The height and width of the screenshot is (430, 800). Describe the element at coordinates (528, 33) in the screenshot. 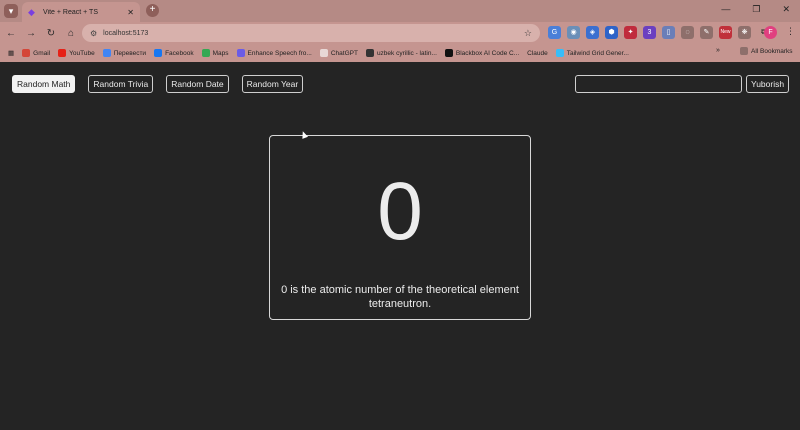

I see `bookmark-star-icon: ☆` at that location.